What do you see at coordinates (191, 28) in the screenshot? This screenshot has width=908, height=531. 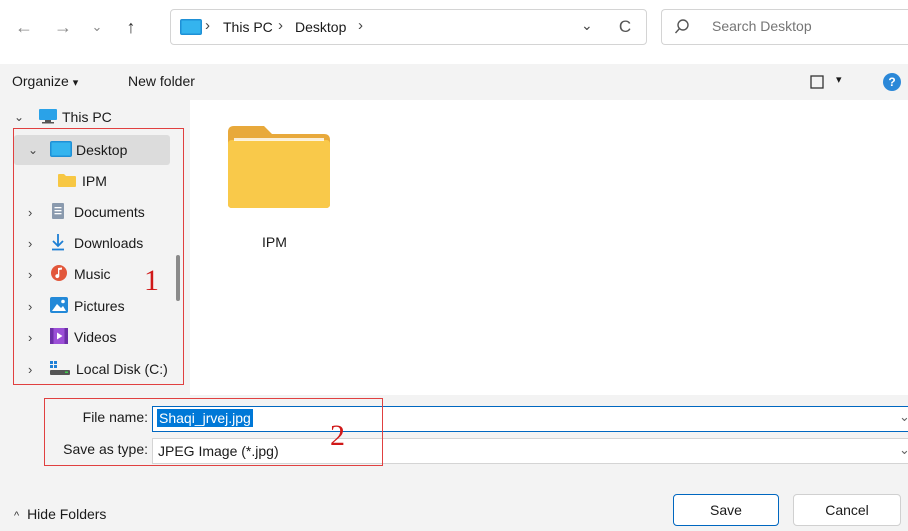 I see `desktop-icon` at bounding box center [191, 28].